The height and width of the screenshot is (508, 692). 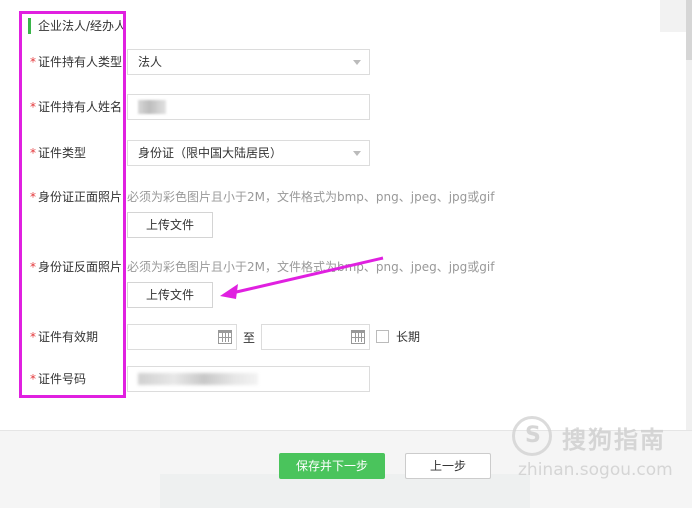 What do you see at coordinates (229, 291) in the screenshot?
I see `arrow-head` at bounding box center [229, 291].